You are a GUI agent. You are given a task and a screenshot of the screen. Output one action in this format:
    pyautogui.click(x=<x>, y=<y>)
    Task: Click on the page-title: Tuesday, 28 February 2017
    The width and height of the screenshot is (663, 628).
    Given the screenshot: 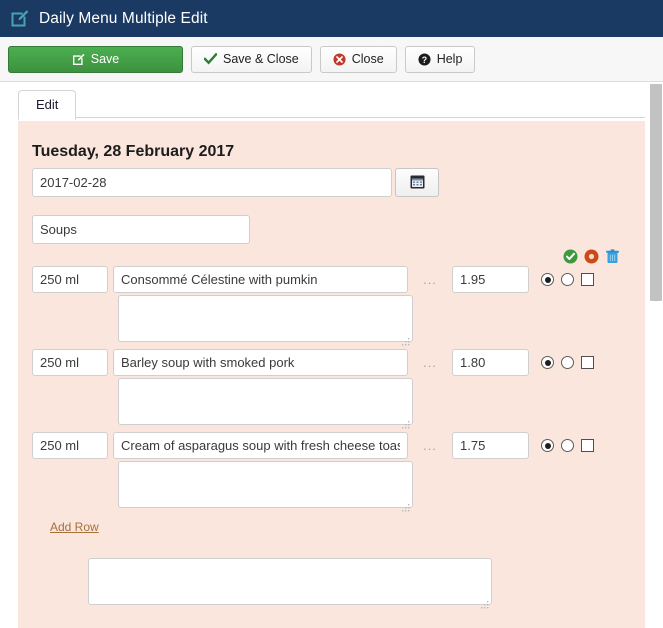 What is the action you would take?
    pyautogui.click(x=133, y=151)
    